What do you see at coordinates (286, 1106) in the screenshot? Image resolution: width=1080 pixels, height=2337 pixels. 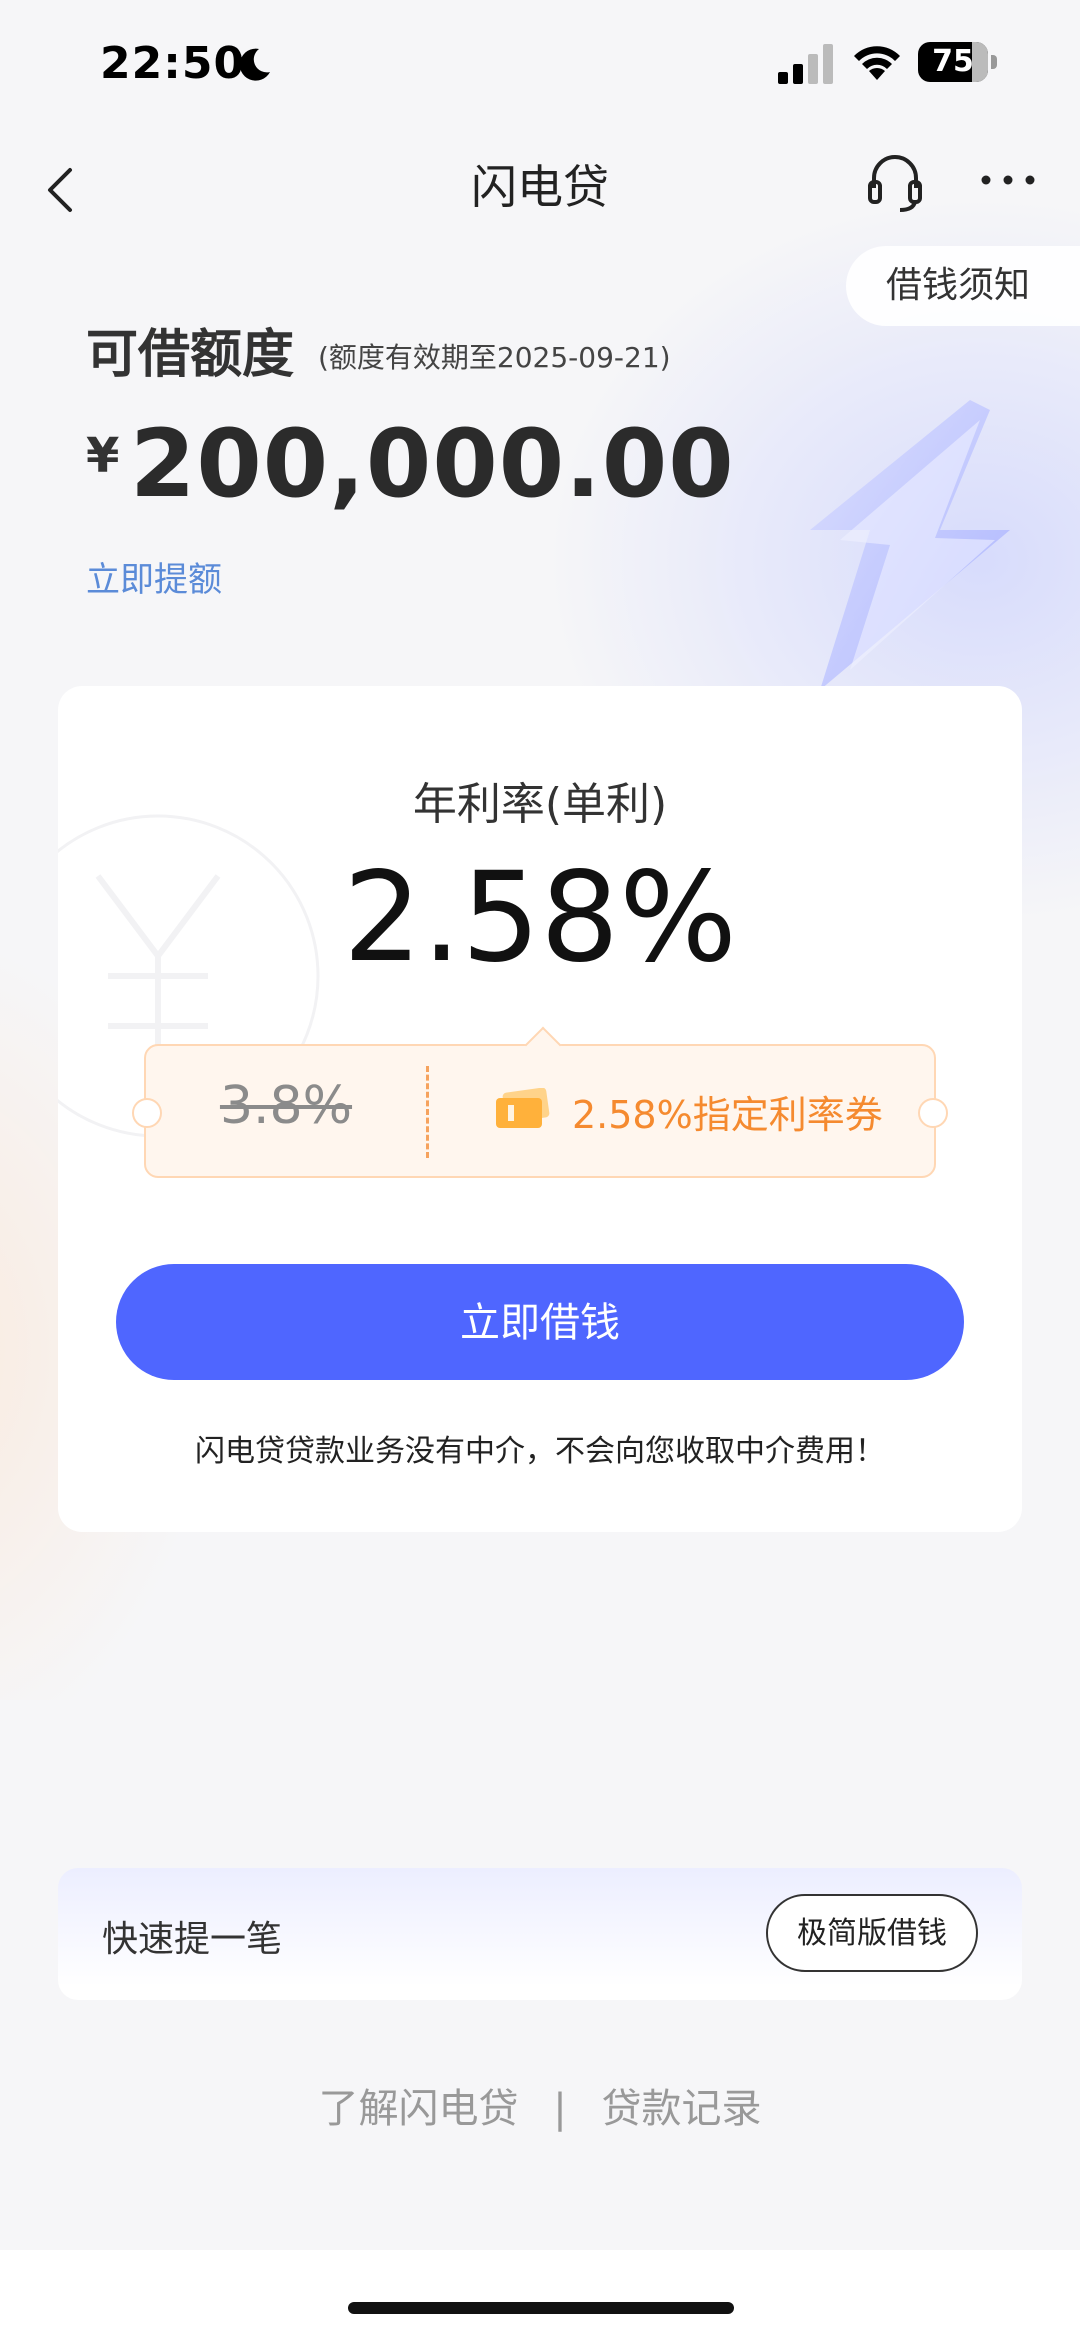 I see `original-rate: 3.8%` at bounding box center [286, 1106].